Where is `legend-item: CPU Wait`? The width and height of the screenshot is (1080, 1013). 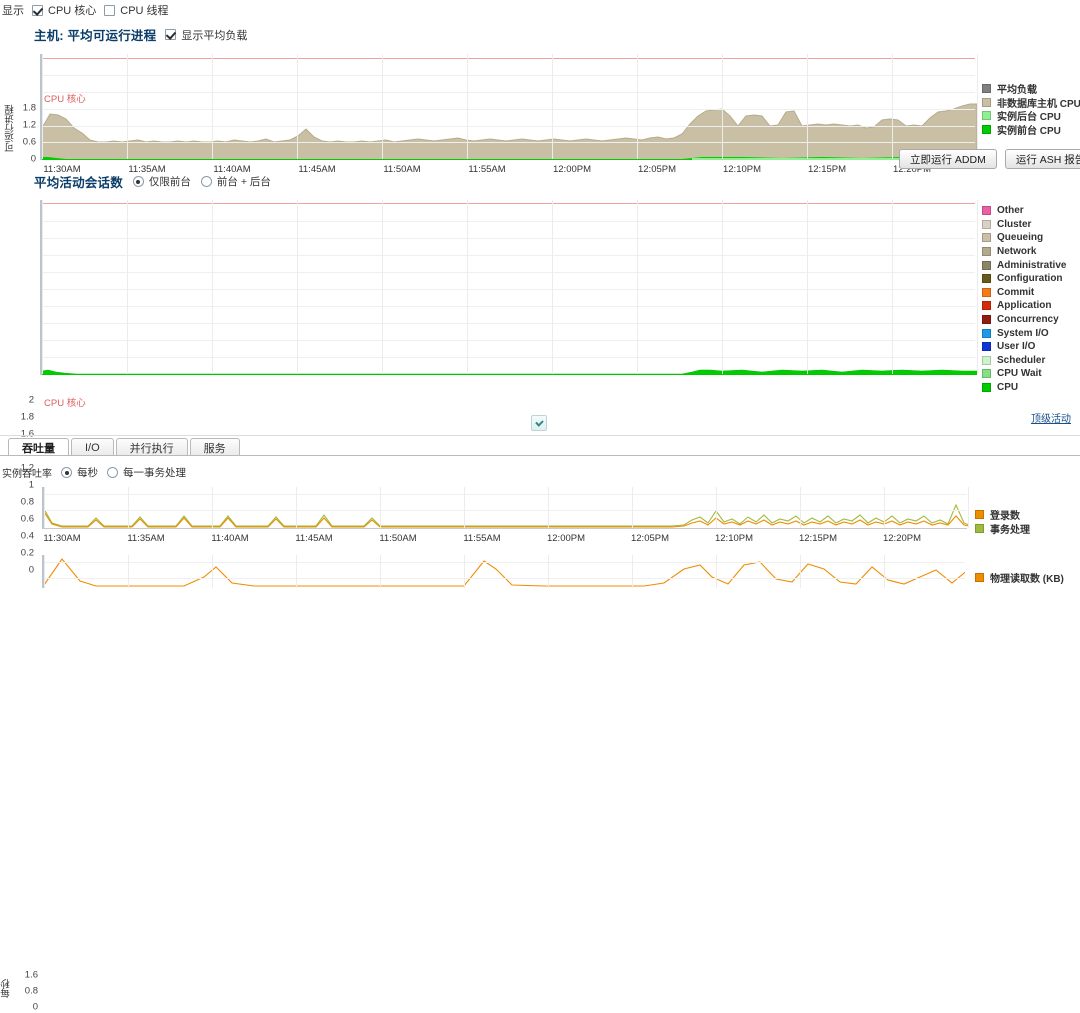 legend-item: CPU Wait is located at coordinates (1024, 374).